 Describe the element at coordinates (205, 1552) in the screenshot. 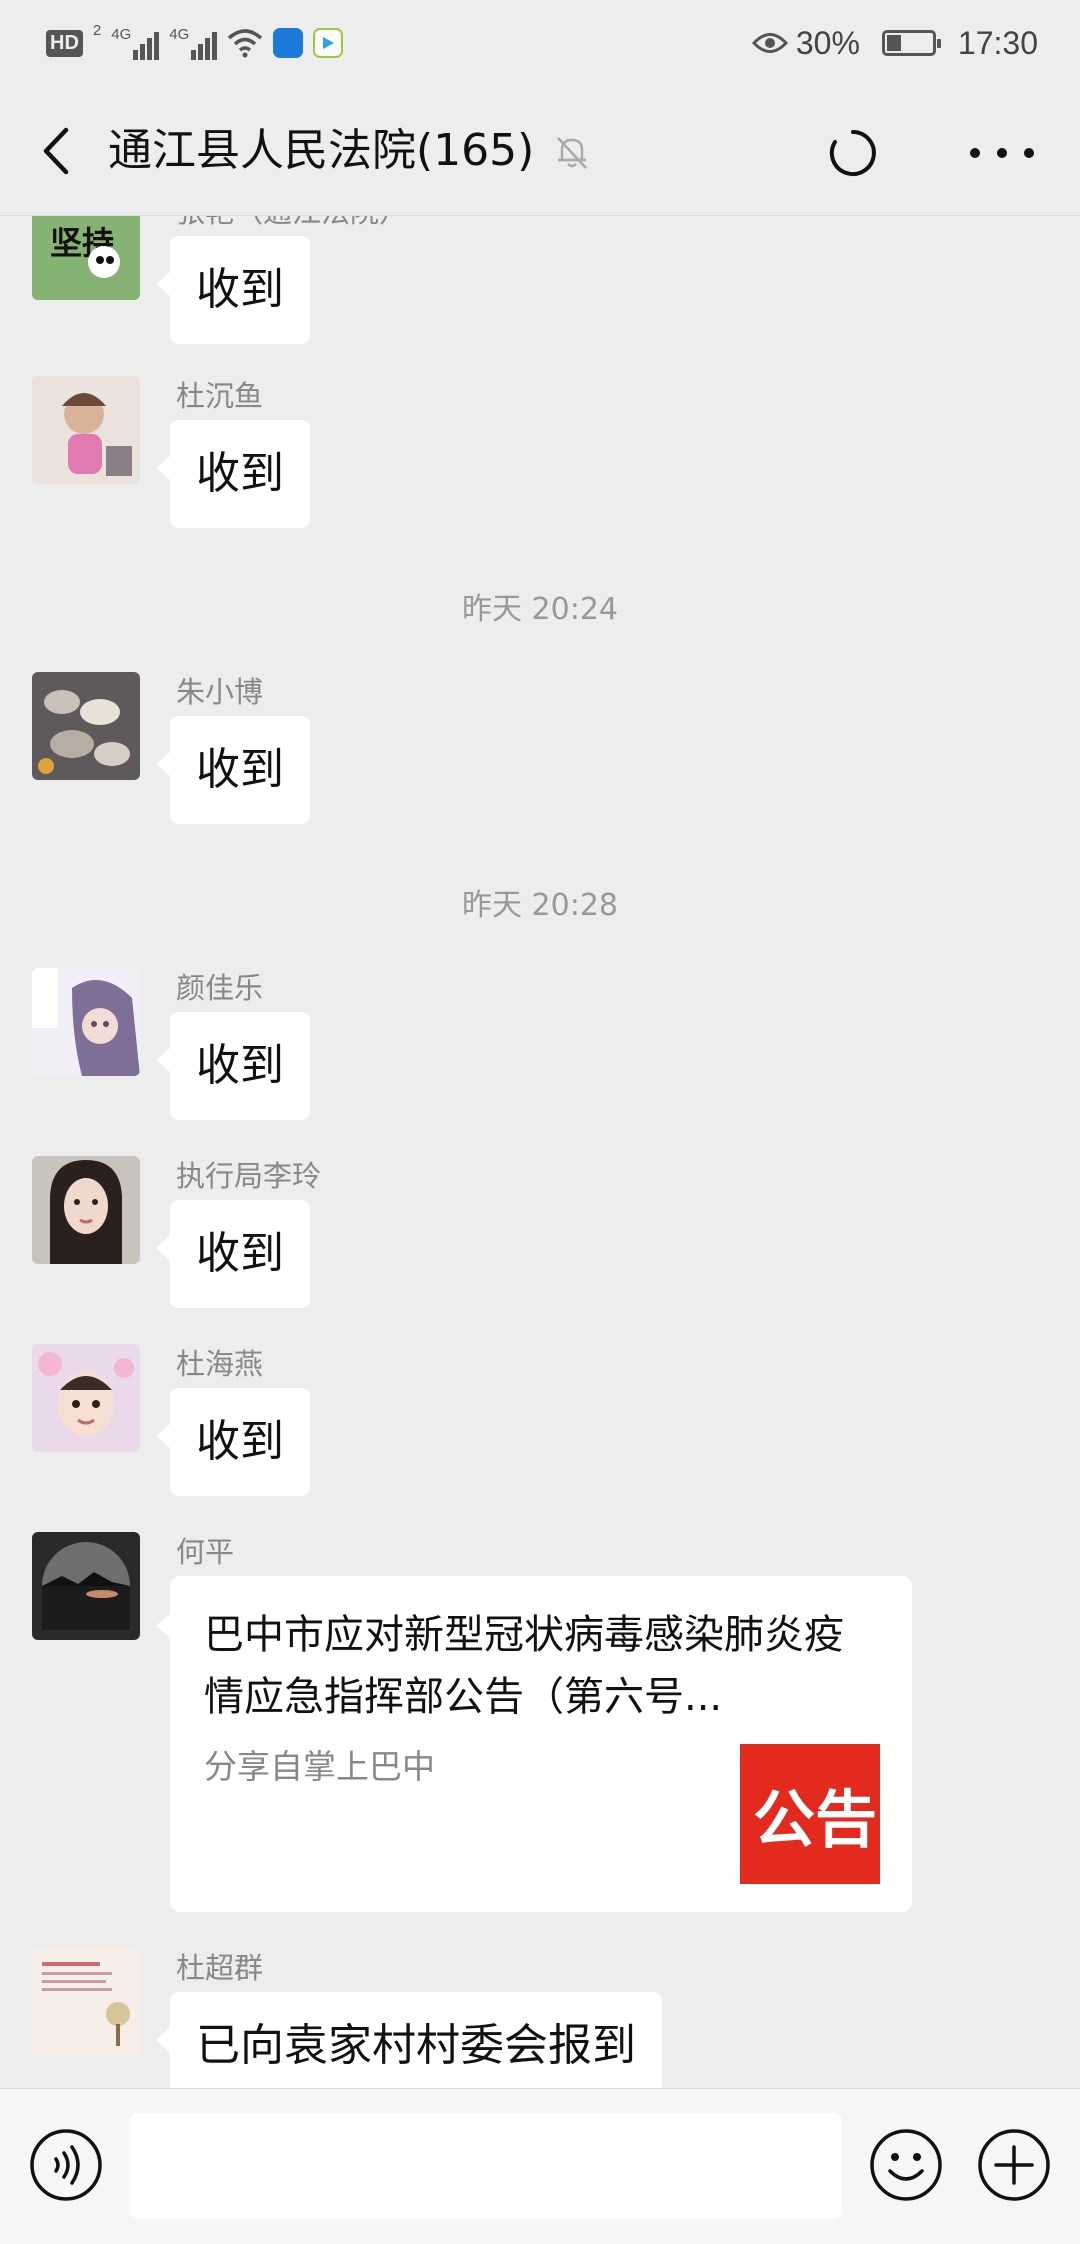

I see `sender-name: 何平` at that location.